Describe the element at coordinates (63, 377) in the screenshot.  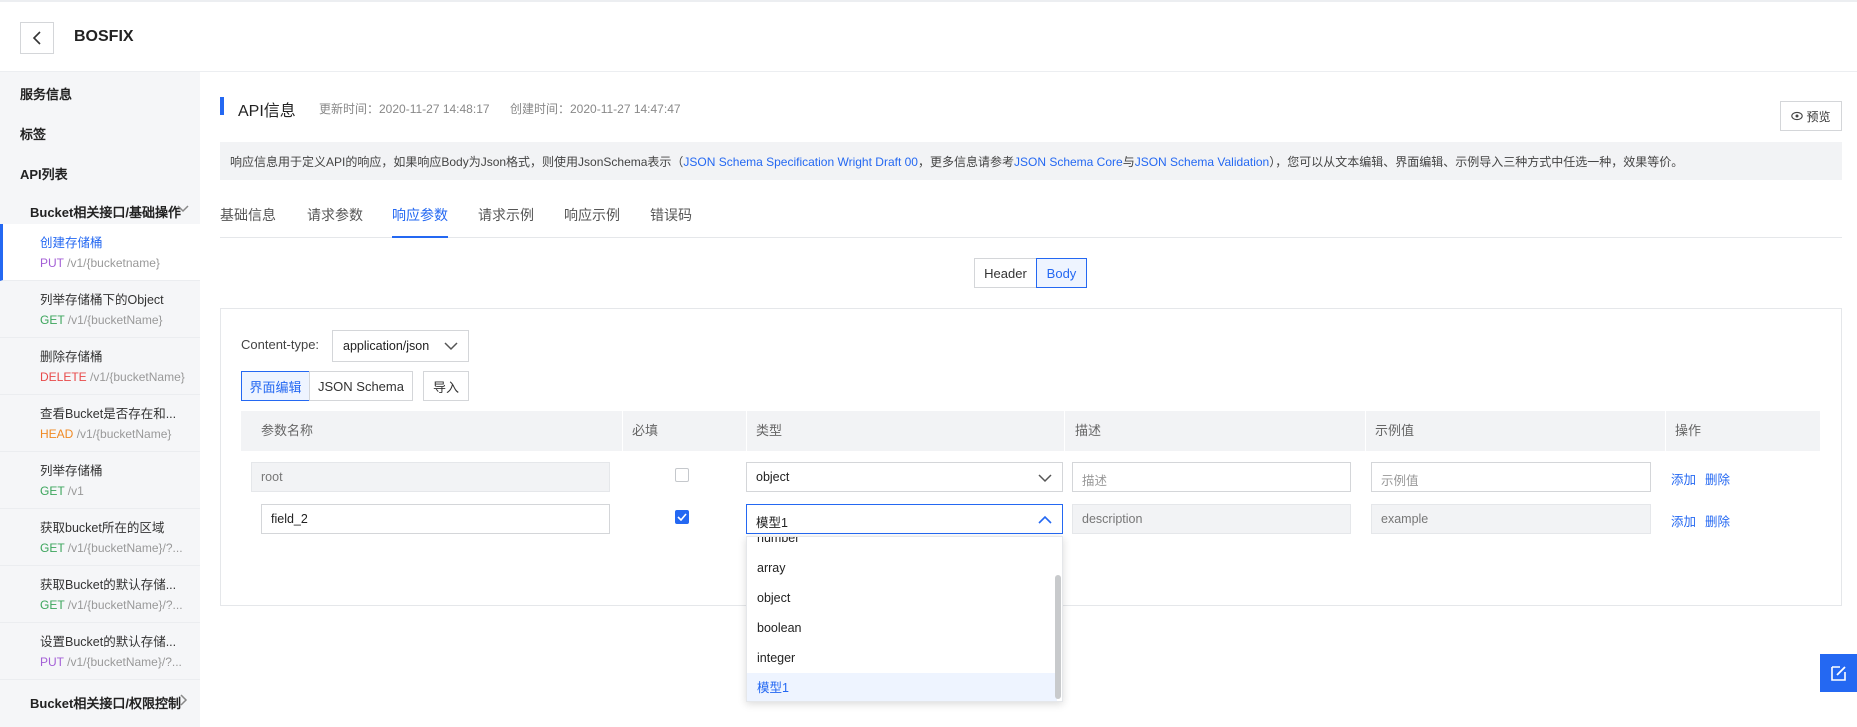
I see `api-method: DELETE` at that location.